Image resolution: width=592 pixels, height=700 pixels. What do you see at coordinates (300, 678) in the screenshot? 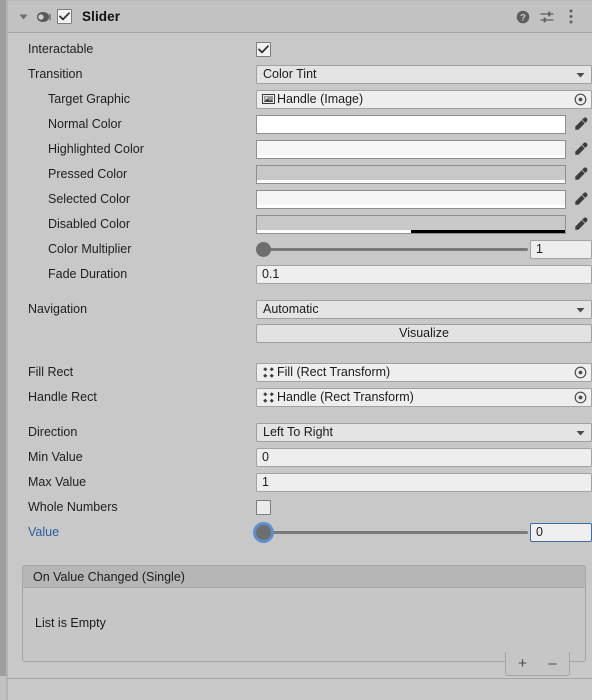
I see `bottom-rule` at bounding box center [300, 678].